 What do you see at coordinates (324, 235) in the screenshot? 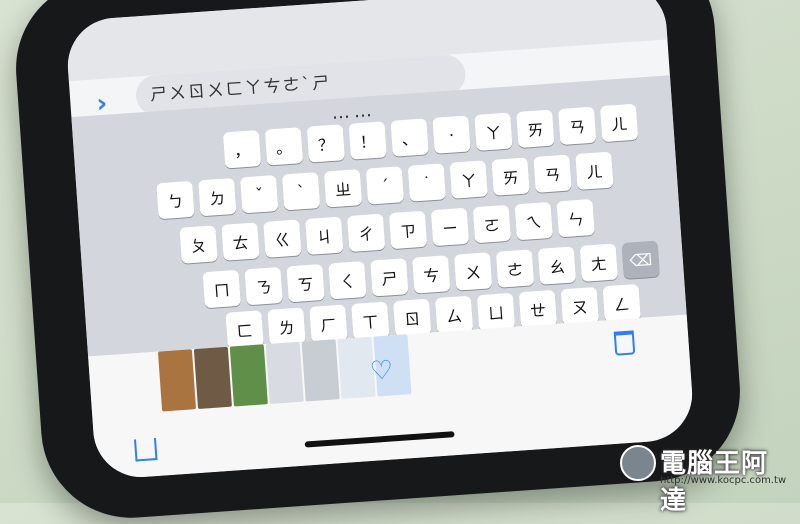
I see `key: ㄐ` at bounding box center [324, 235].